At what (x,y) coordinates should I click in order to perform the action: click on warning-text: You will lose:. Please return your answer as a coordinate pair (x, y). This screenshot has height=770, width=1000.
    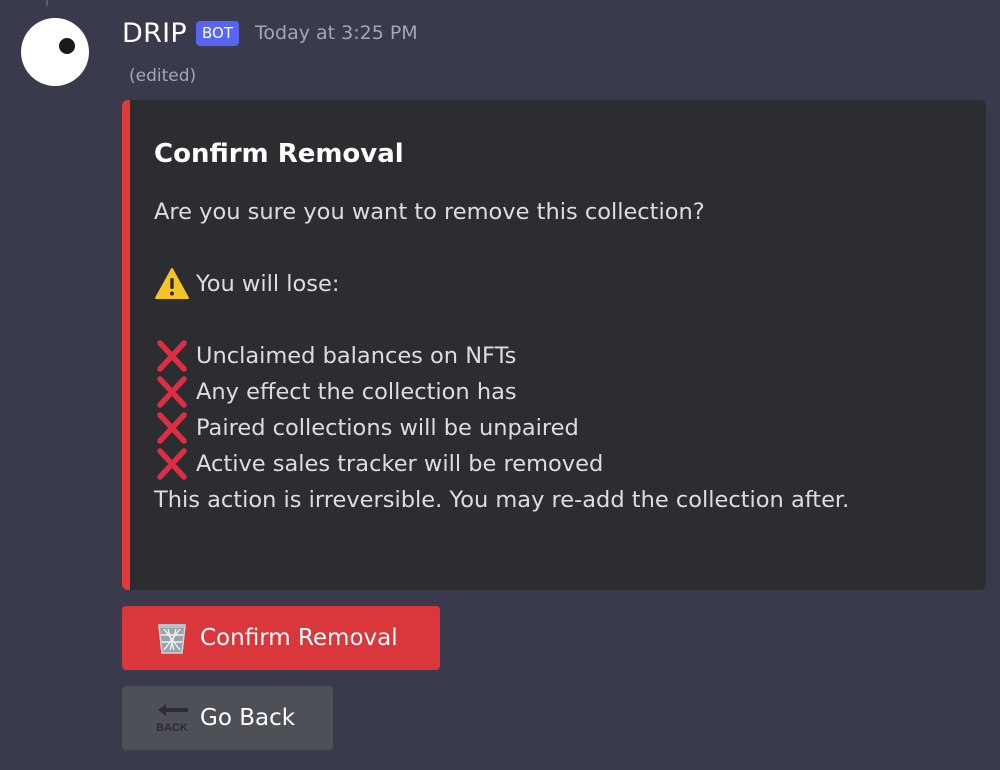
    Looking at the image, I should click on (268, 284).